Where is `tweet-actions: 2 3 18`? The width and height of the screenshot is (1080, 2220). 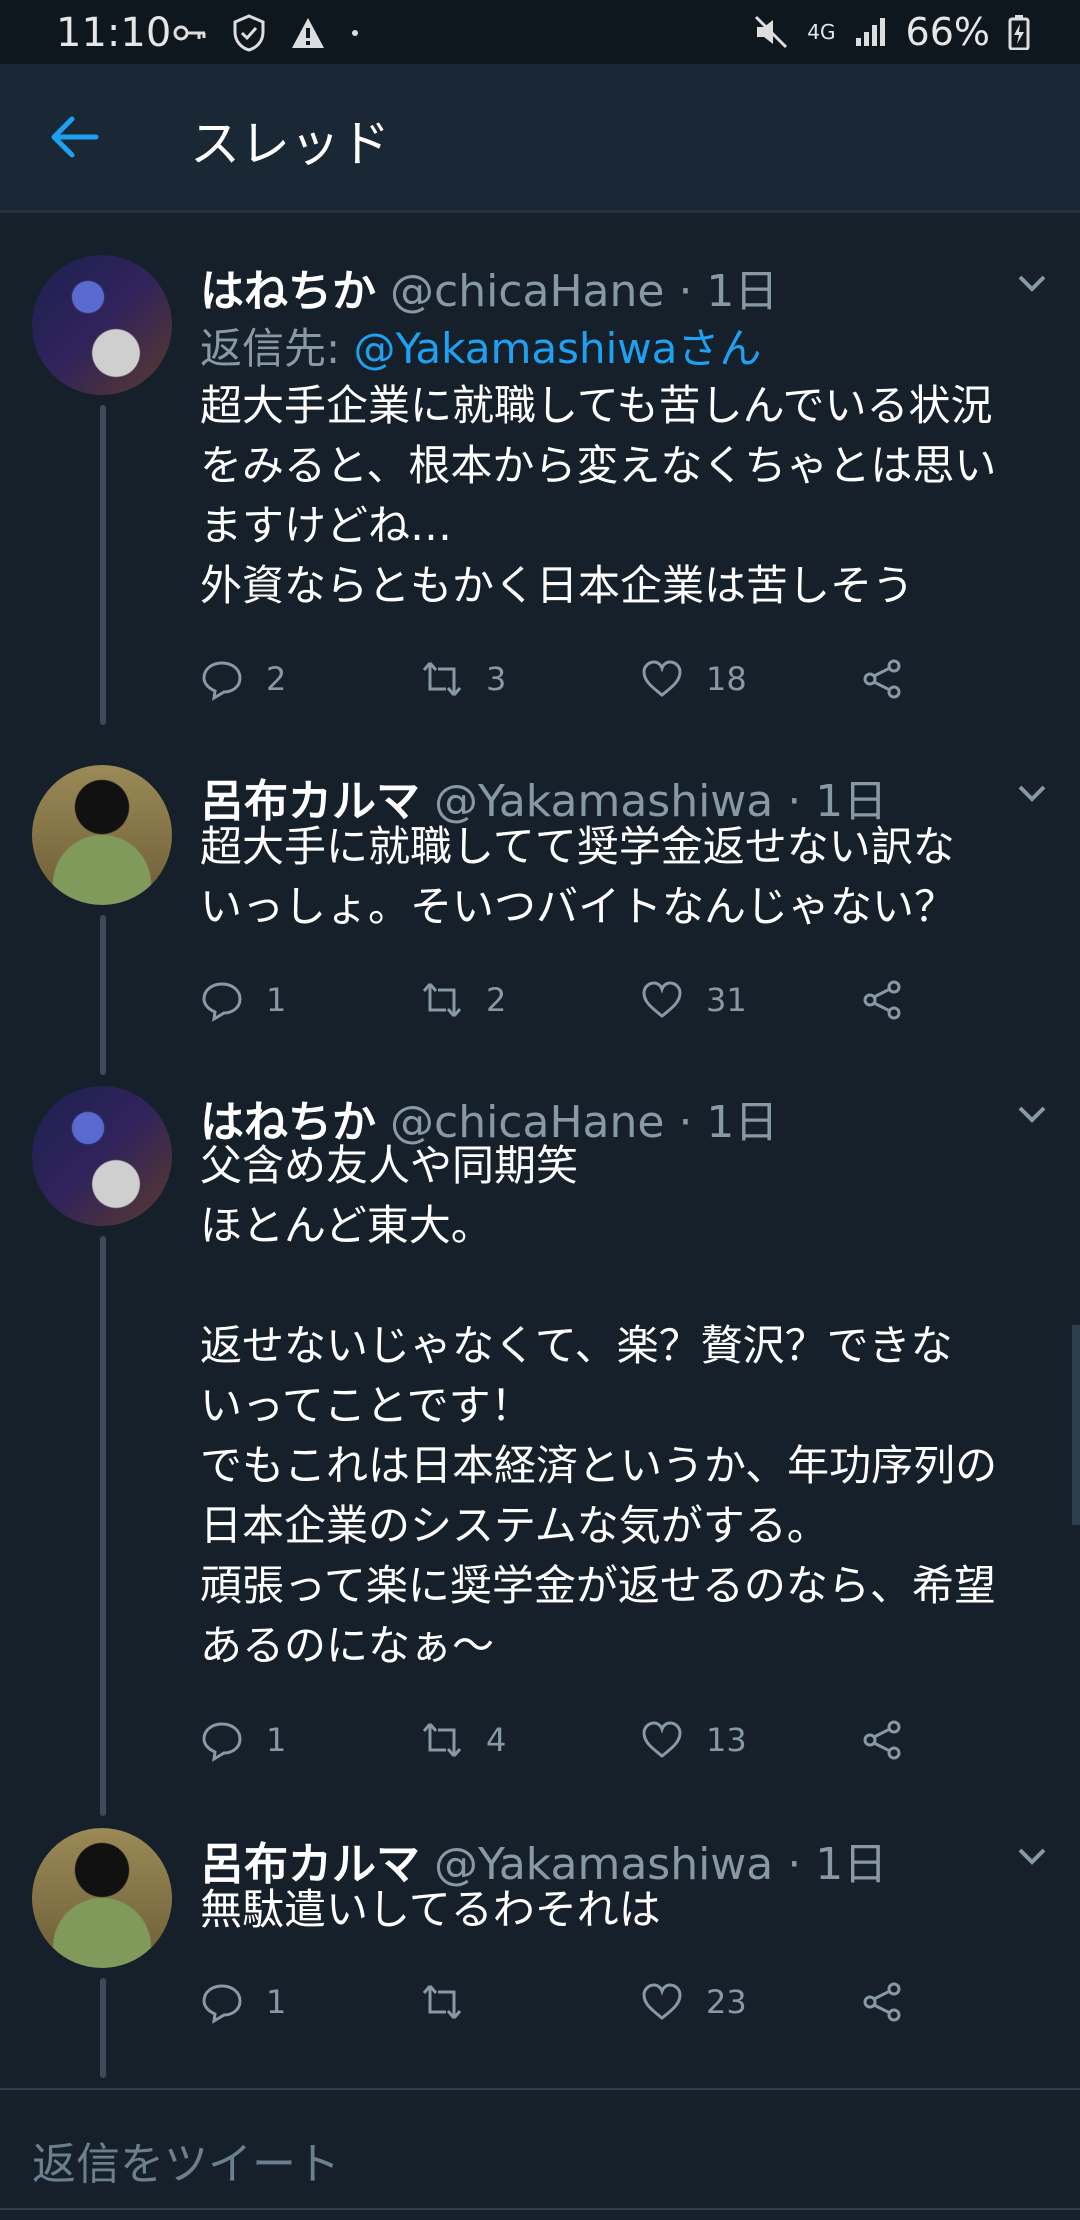 tweet-actions: 2 3 18 is located at coordinates (560, 682).